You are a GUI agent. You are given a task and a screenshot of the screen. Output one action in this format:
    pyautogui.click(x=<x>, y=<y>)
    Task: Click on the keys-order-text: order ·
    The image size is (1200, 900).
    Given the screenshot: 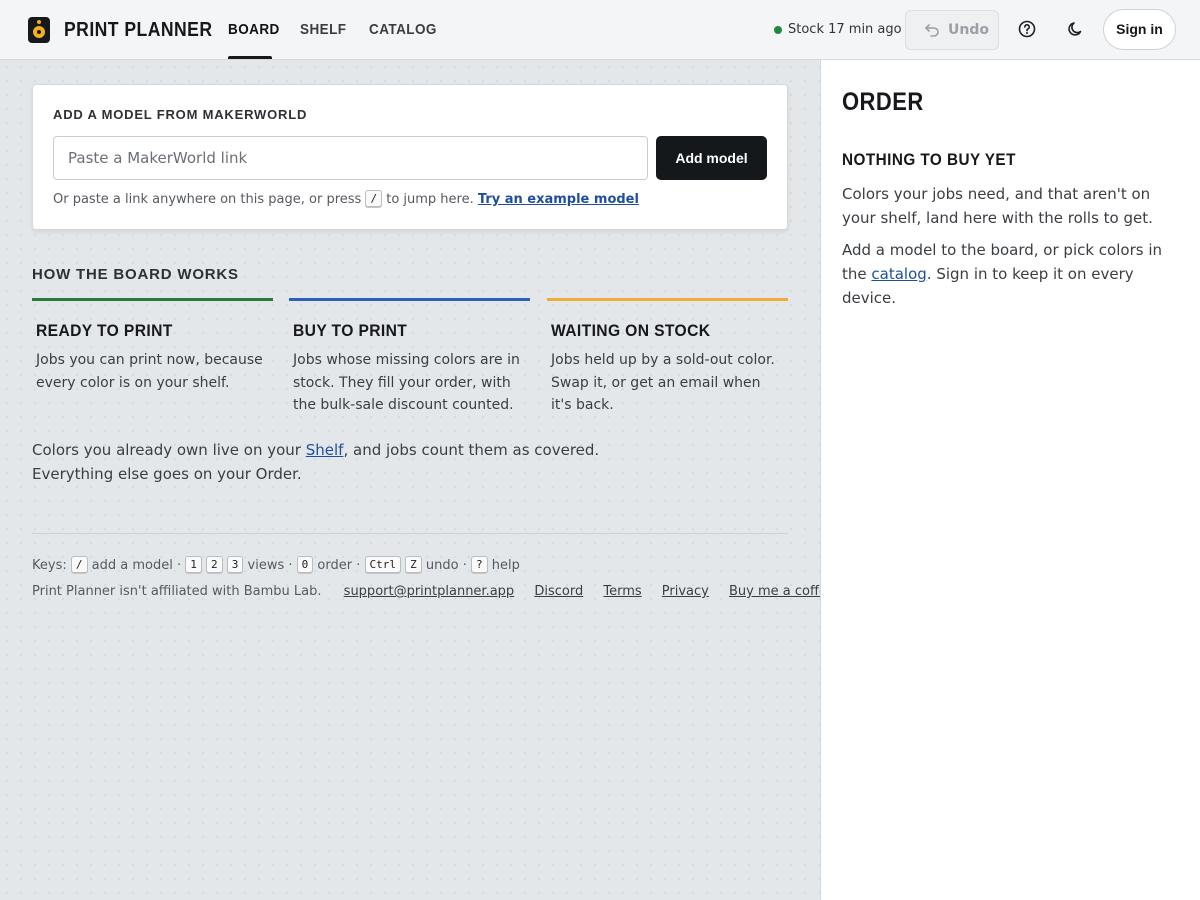 What is the action you would take?
    pyautogui.click(x=339, y=565)
    